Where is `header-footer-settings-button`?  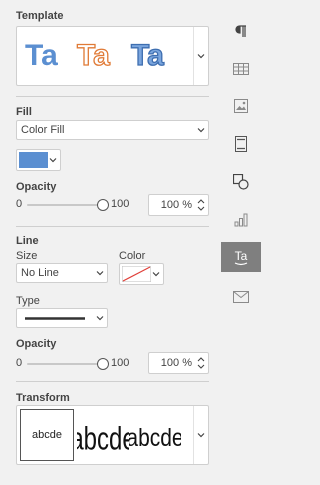
header-footer-settings-button is located at coordinates (241, 144).